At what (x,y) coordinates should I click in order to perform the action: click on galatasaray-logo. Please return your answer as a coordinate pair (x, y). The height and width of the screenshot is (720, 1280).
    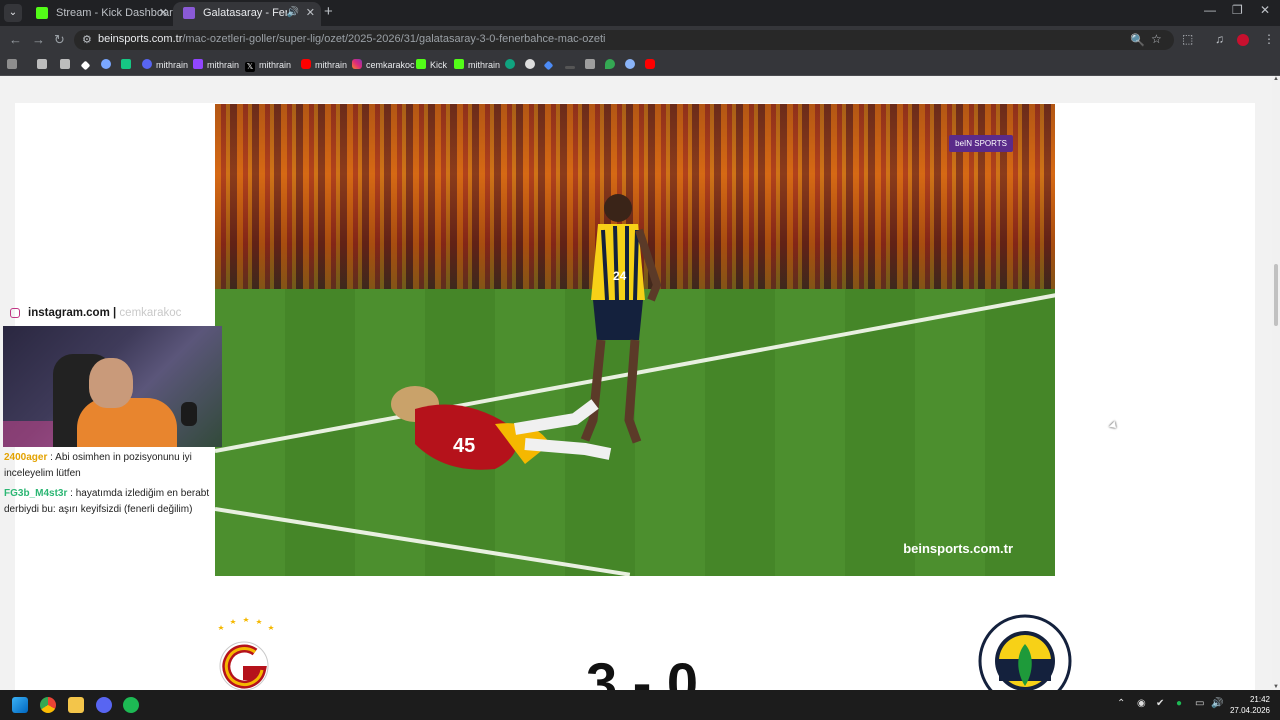
    Looking at the image, I should click on (246, 653).